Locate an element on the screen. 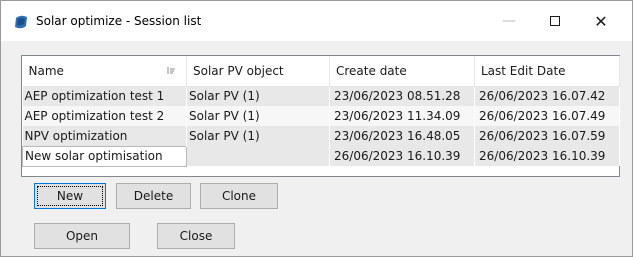 Image resolution: width=633 pixels, height=257 pixels. new-button: New is located at coordinates (70, 196).